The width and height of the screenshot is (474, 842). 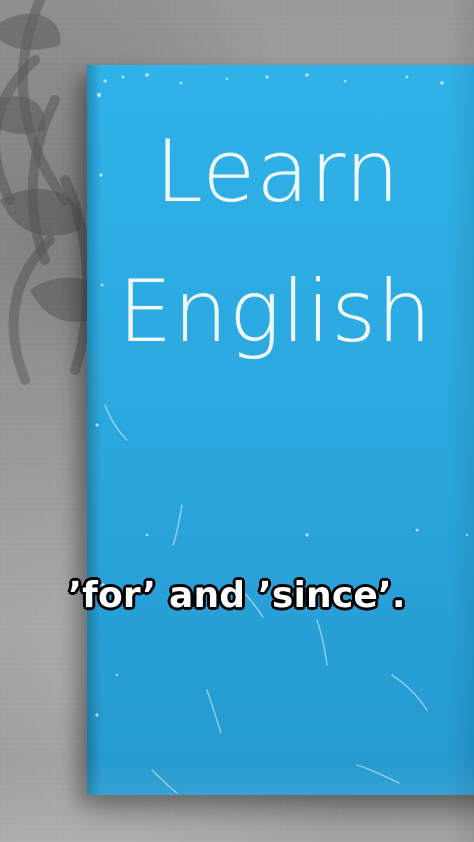 I want to click on floor, so click(x=237, y=801).